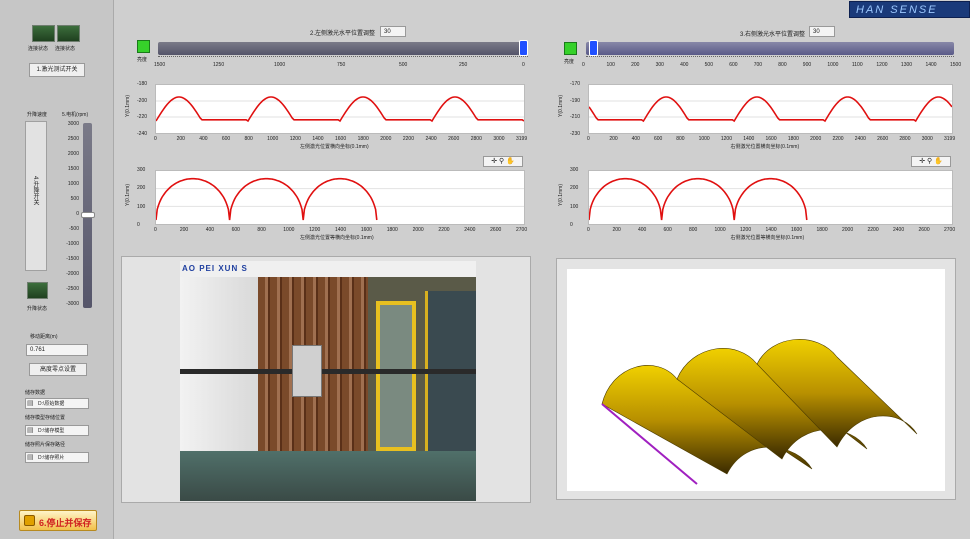 This screenshot has width=970, height=539. What do you see at coordinates (593, 48) in the screenshot?
I see `right-laser-slider-handle` at bounding box center [593, 48].